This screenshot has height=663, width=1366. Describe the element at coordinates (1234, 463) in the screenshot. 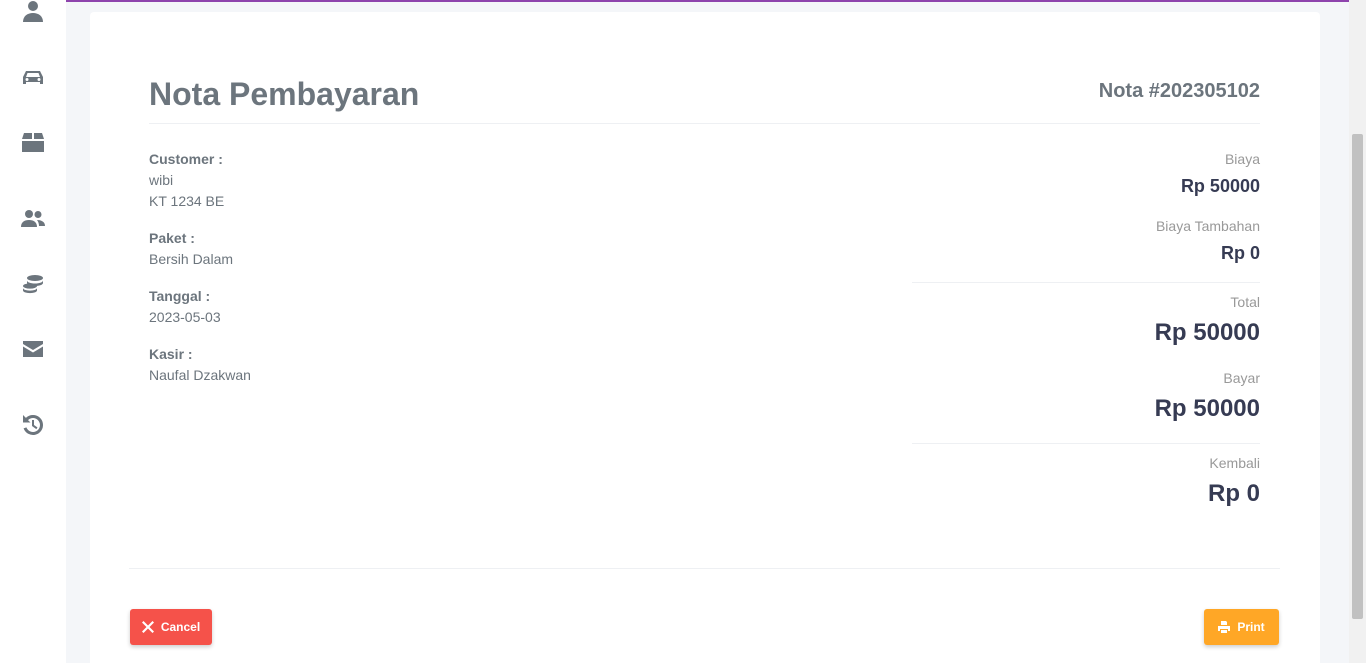

I see `change-label: Kembali` at that location.